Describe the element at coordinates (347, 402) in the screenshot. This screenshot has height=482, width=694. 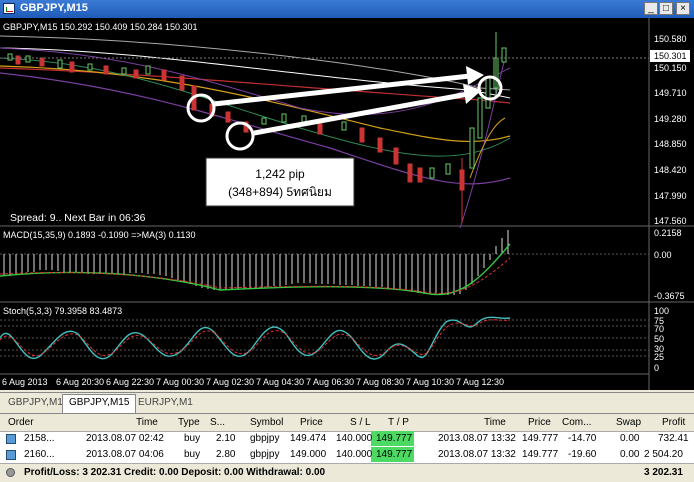
I see `chart-tabs-bar: GBPJPY,M15 GBPJPY,M15 EURJPY,M1` at that location.